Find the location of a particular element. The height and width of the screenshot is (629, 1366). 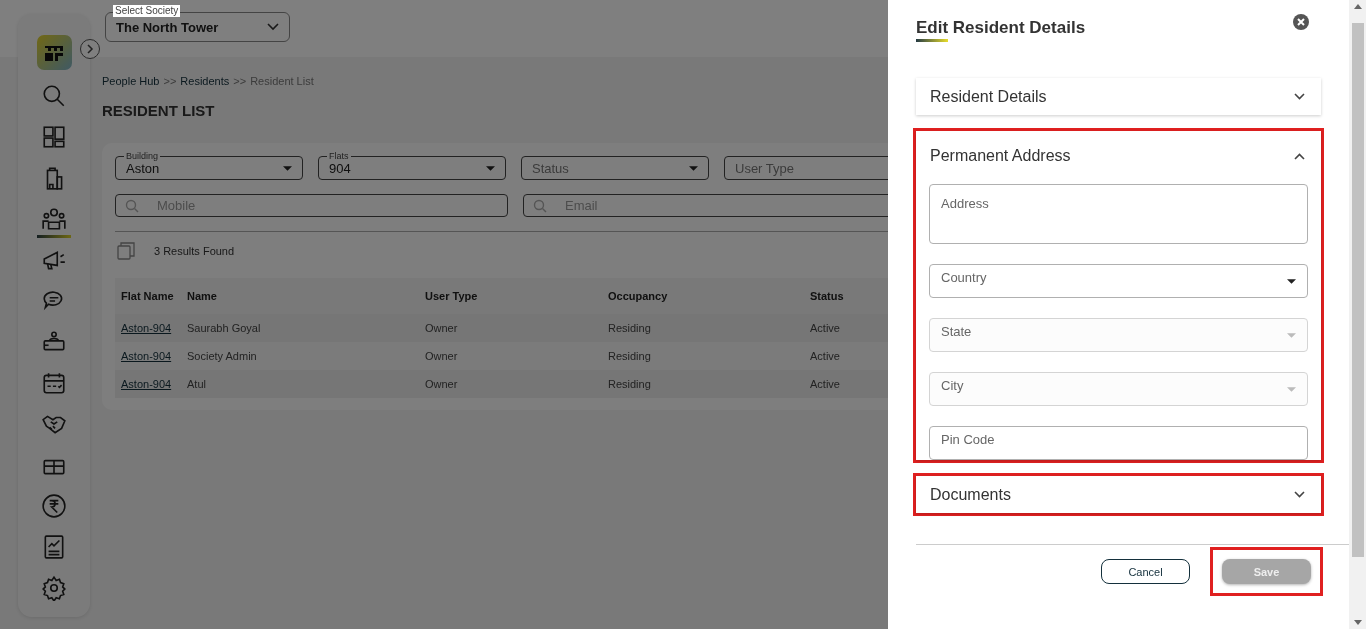

field-label: Flats is located at coordinates (339, 156).